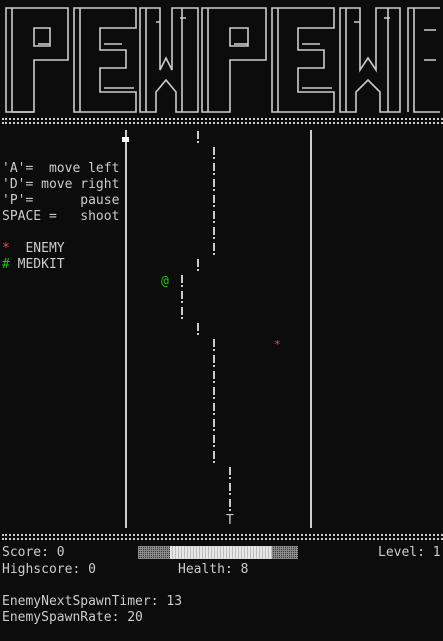 This screenshot has height=641, width=443. What do you see at coordinates (61, 184) in the screenshot?
I see `legend-move-right: 'D'= move right` at bounding box center [61, 184].